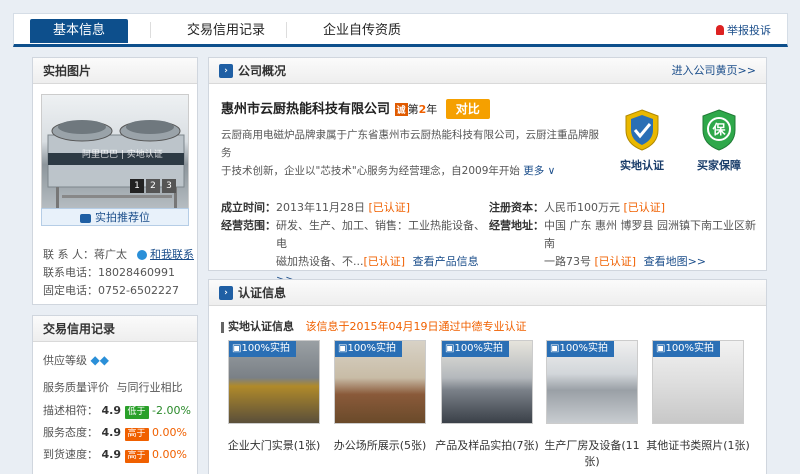  What do you see at coordinates (642, 130) in the screenshot?
I see `shield-icon` at bounding box center [642, 130].